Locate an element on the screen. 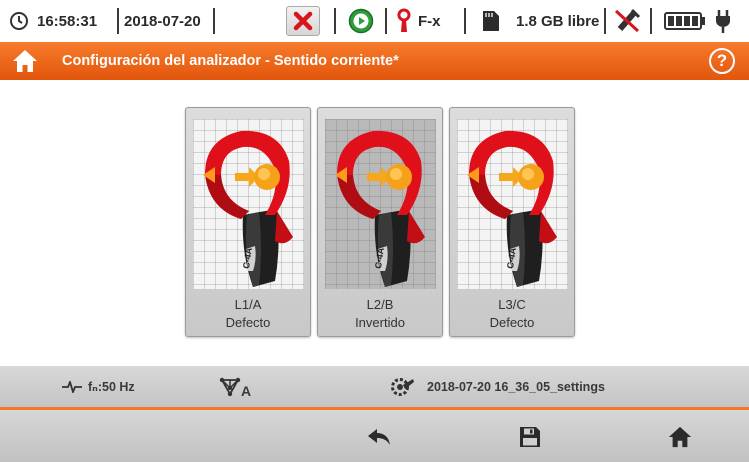 The height and width of the screenshot is (462, 749). status-time: 16:58:31 is located at coordinates (67, 21).